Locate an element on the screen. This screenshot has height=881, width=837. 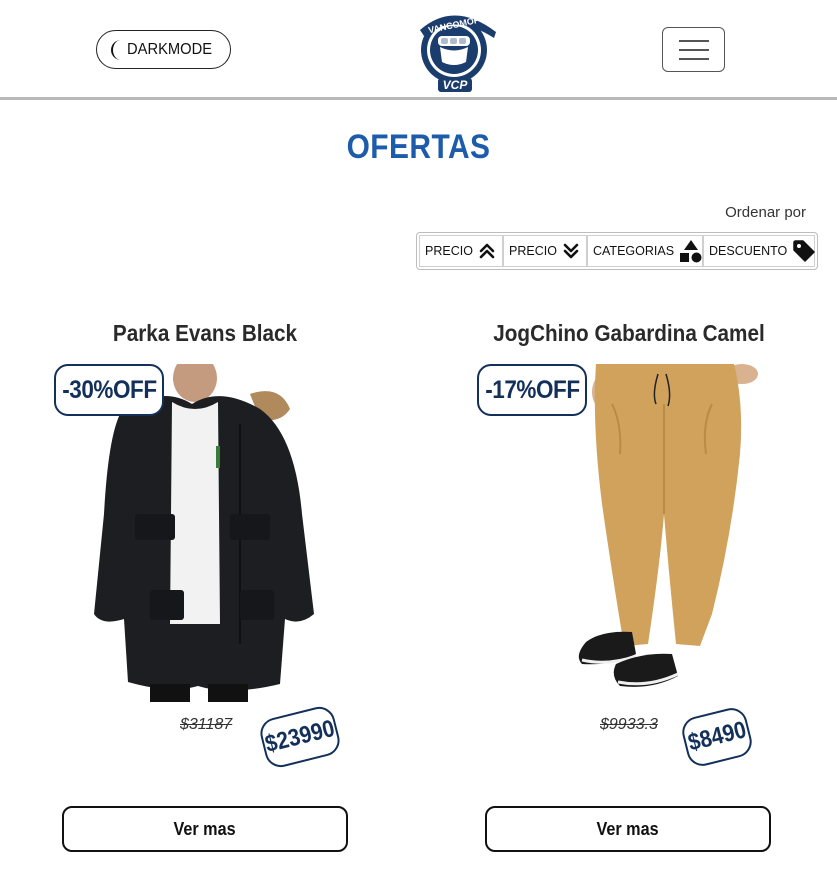
price-badge: $23990 is located at coordinates (300, 737).